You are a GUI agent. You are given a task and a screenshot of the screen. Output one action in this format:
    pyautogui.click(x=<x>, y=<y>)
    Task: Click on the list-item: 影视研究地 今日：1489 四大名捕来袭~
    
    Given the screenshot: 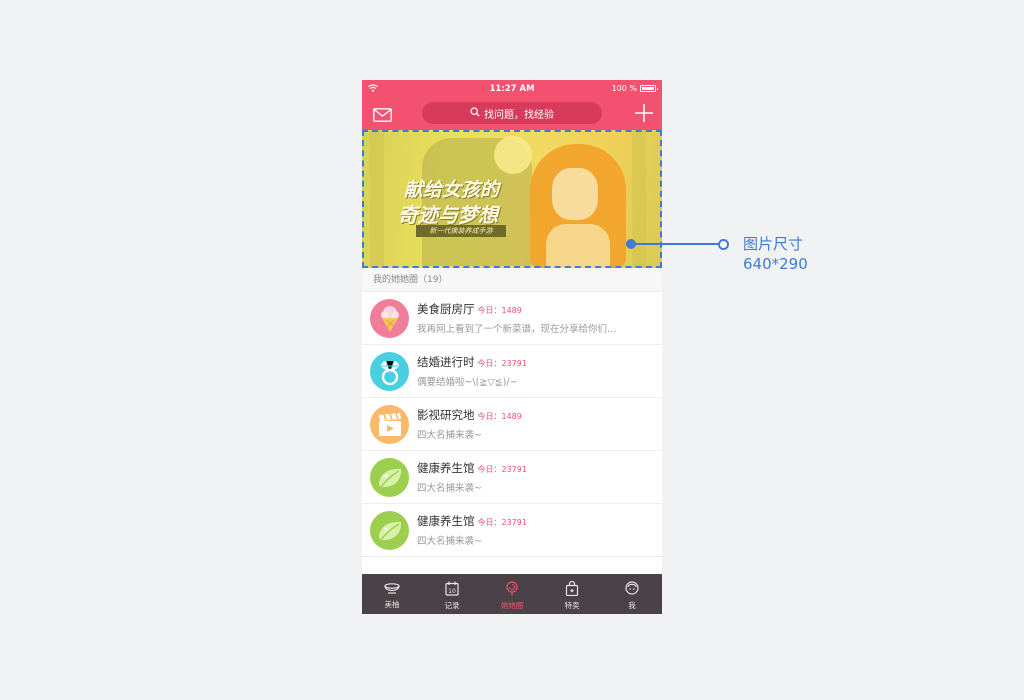 What is the action you would take?
    pyautogui.click(x=512, y=424)
    